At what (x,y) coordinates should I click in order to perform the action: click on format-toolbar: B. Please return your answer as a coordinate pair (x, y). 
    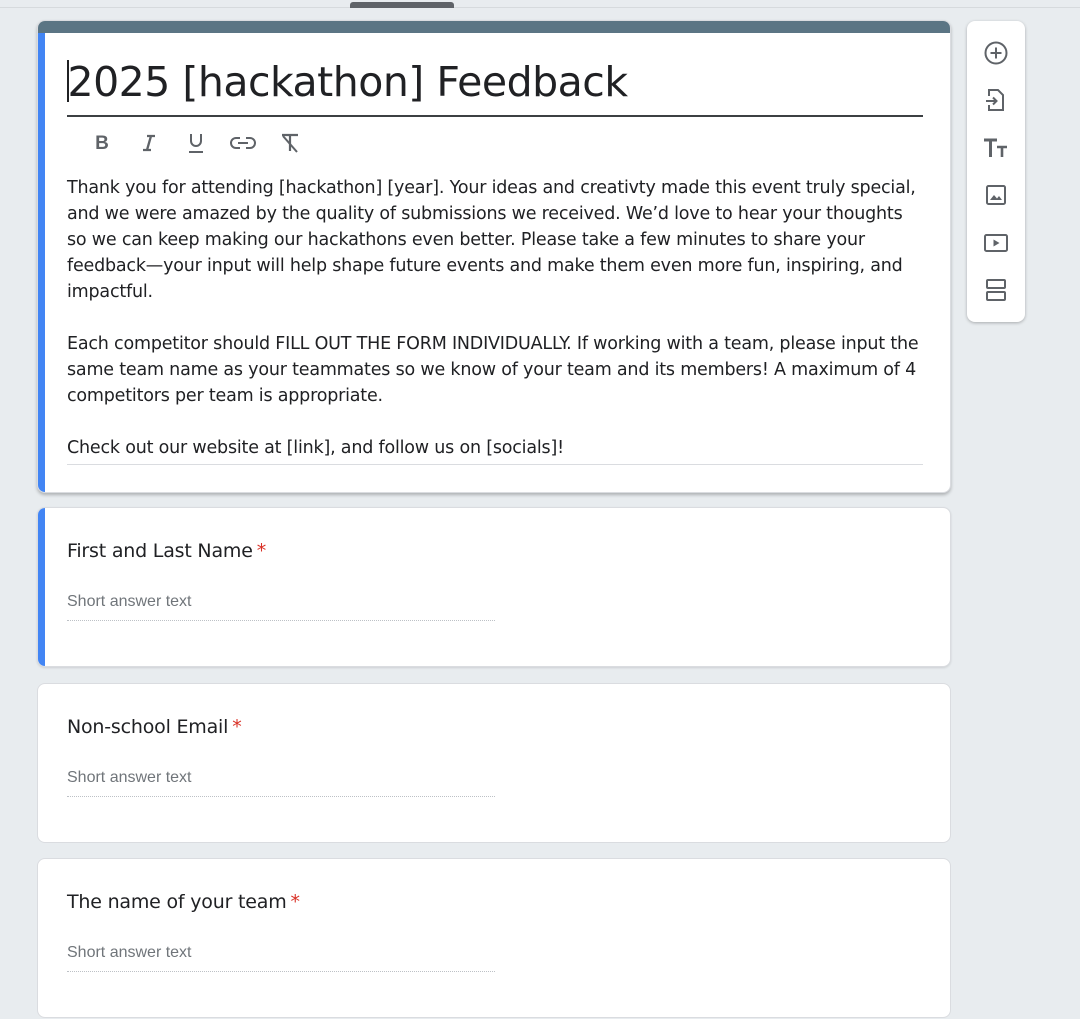
    Looking at the image, I should click on (195, 143).